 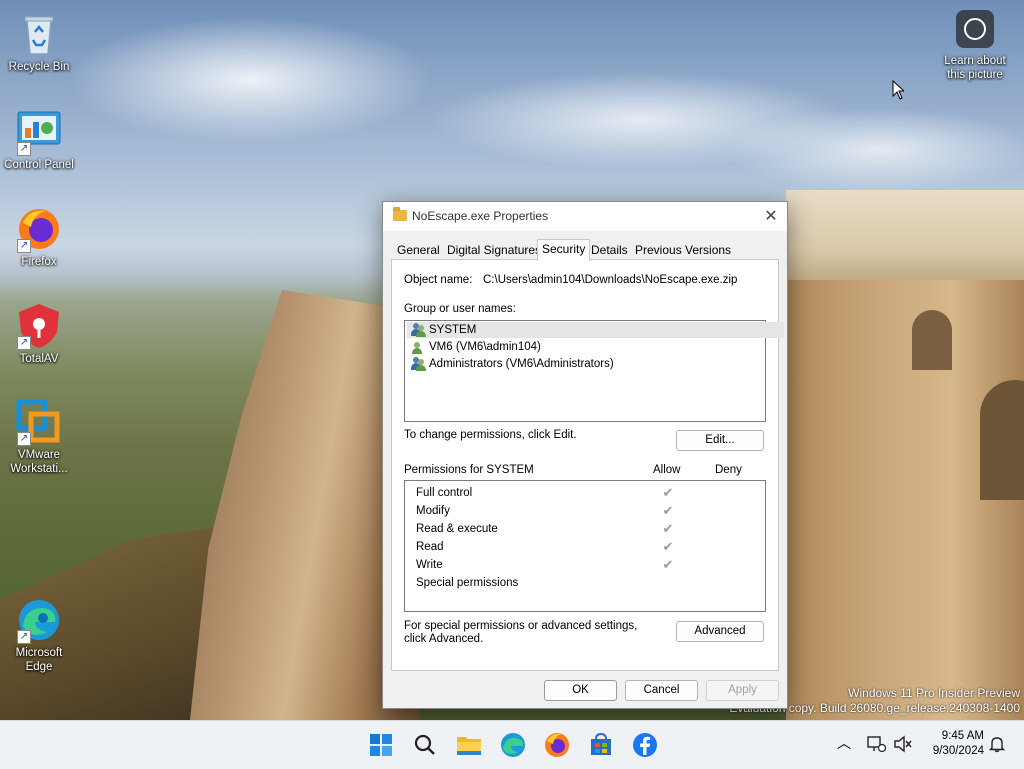 I want to click on learn-about-picture: Learn about this picture, so click(x=975, y=46).